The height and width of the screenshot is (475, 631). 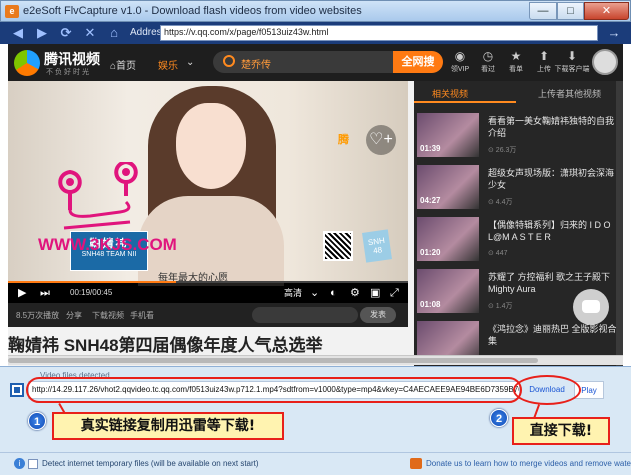 What do you see at coordinates (381, 140) in the screenshot?
I see `favorite-add-icon: ♡+` at bounding box center [381, 140].